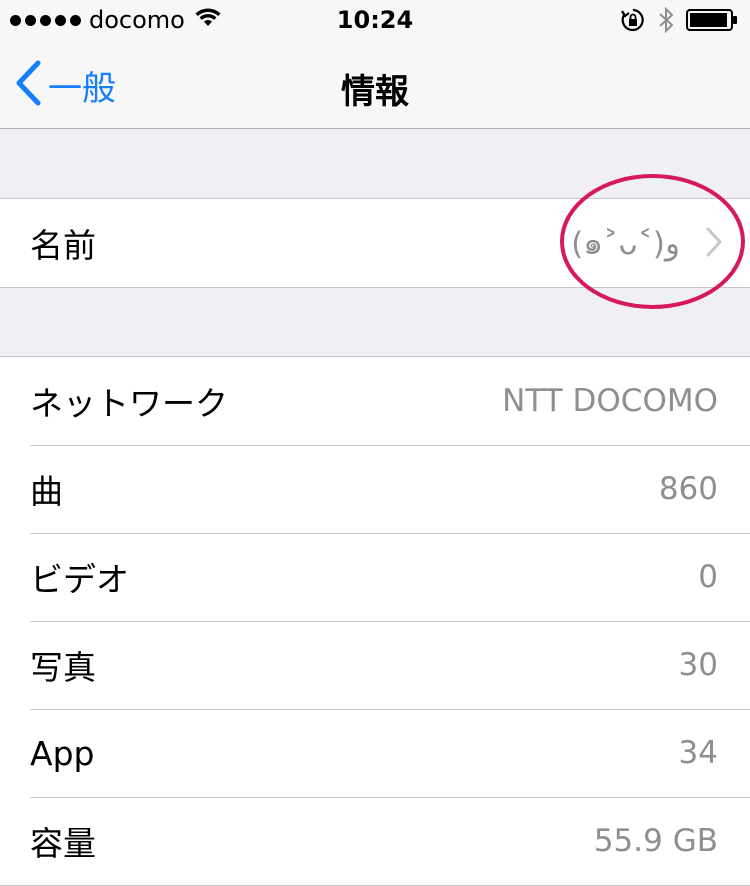  I want to click on orientation-lock-icon, so click(633, 22).